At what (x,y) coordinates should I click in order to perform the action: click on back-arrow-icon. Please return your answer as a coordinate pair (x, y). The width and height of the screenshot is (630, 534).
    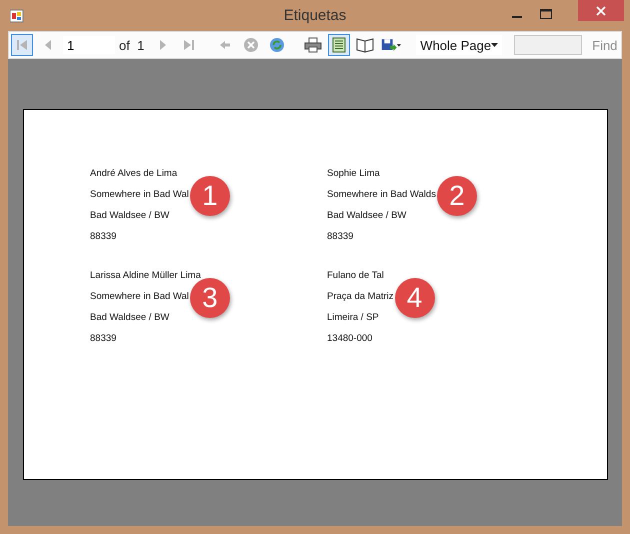
    Looking at the image, I should click on (225, 45).